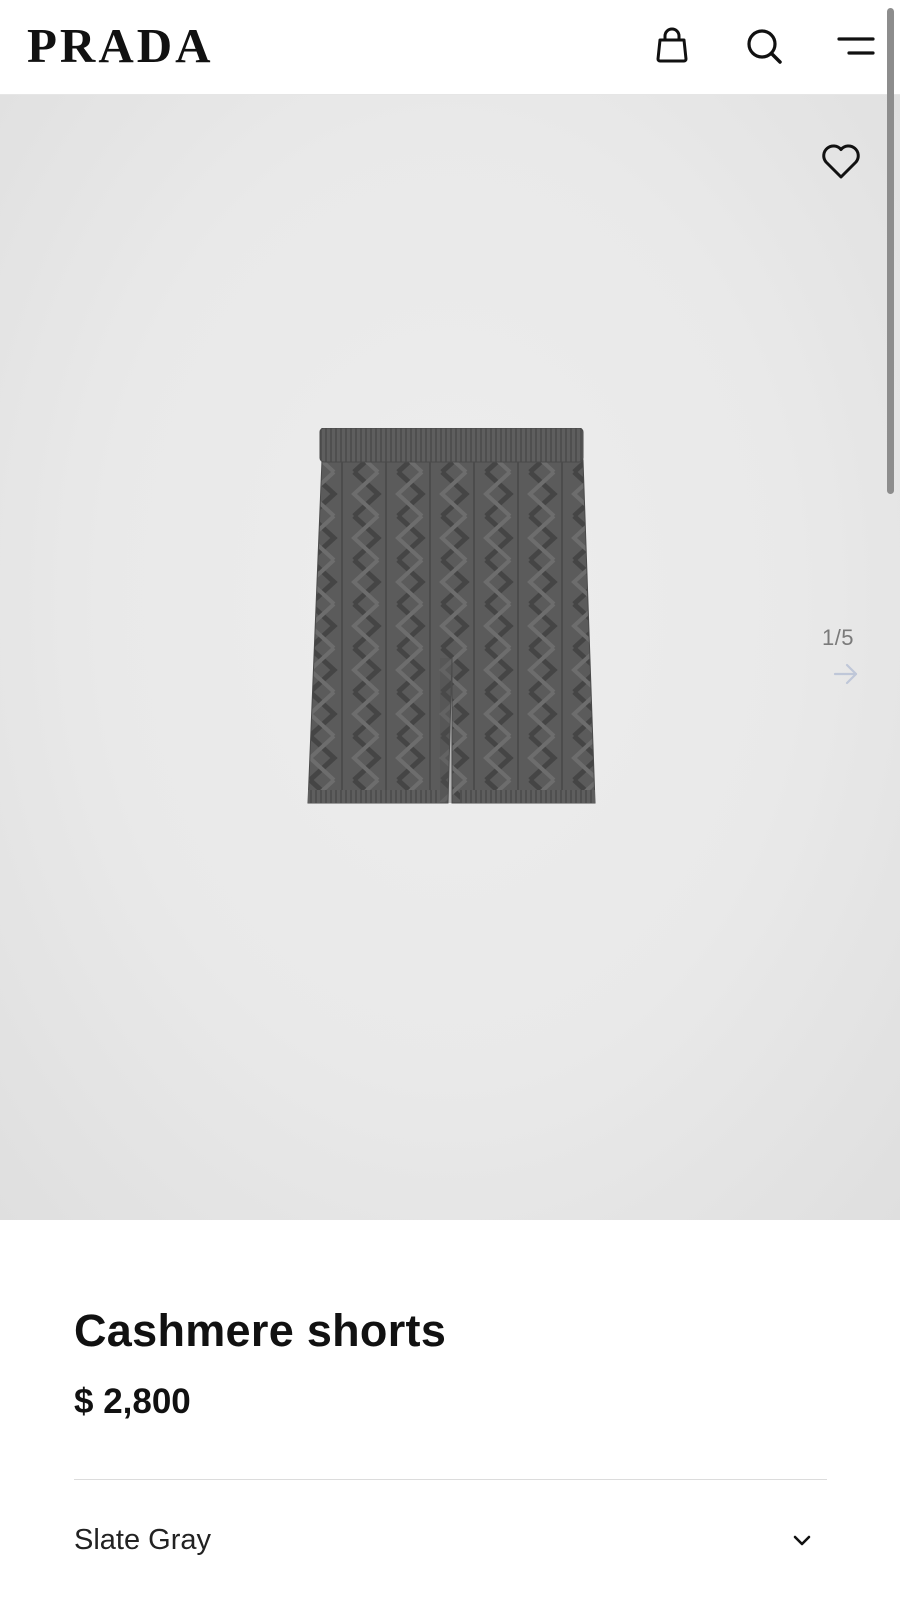 The image size is (918, 1600). I want to click on shopping-bag-icon, so click(672, 45).